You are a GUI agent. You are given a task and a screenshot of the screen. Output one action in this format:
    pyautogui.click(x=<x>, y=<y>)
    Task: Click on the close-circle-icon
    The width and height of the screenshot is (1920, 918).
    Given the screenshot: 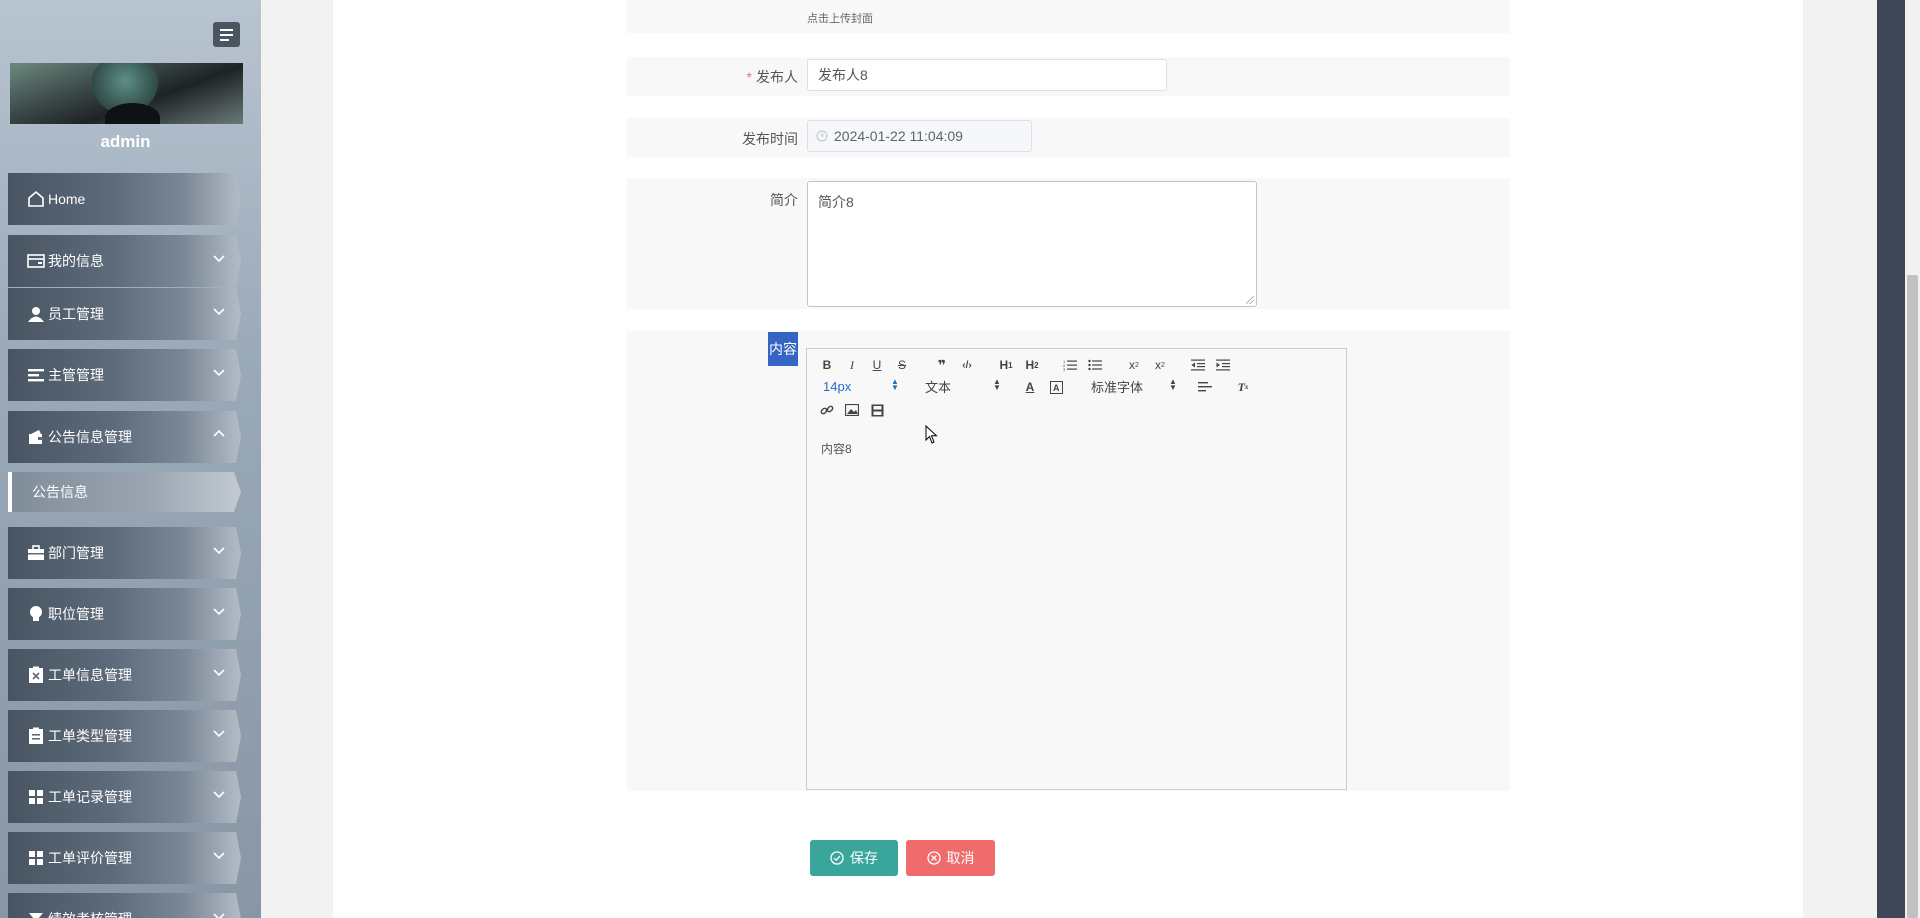 What is the action you would take?
    pyautogui.click(x=933, y=858)
    